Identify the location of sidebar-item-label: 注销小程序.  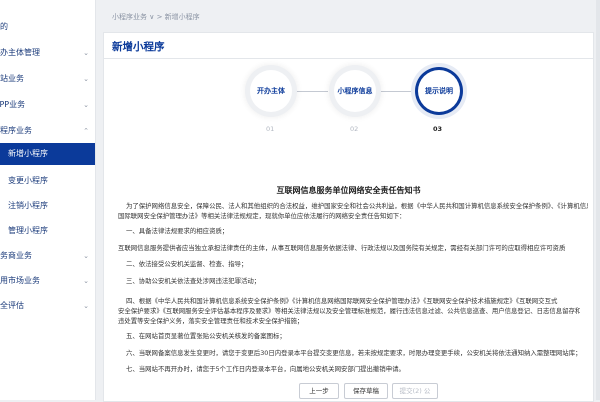
(28, 205).